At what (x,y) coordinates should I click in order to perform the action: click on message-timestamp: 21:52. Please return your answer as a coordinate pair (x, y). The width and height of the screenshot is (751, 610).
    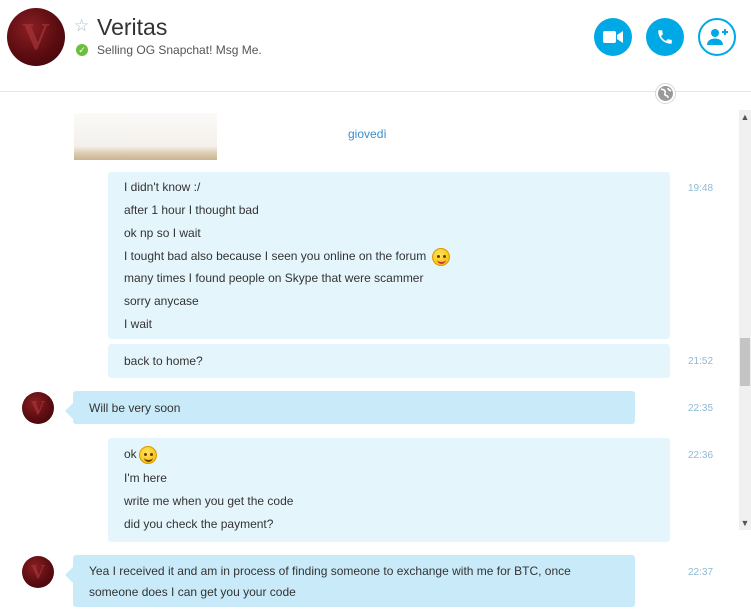
    Looking at the image, I should click on (701, 361).